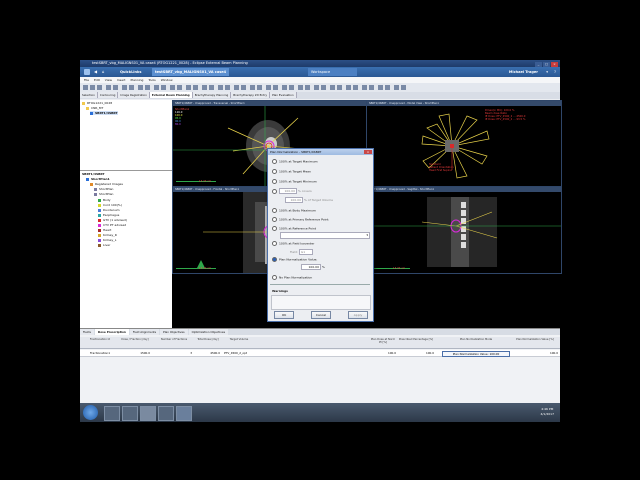 The image size is (640, 480). Describe the element at coordinates (208, 339) in the screenshot. I see `column-header: Total Dose [cGy]` at that location.